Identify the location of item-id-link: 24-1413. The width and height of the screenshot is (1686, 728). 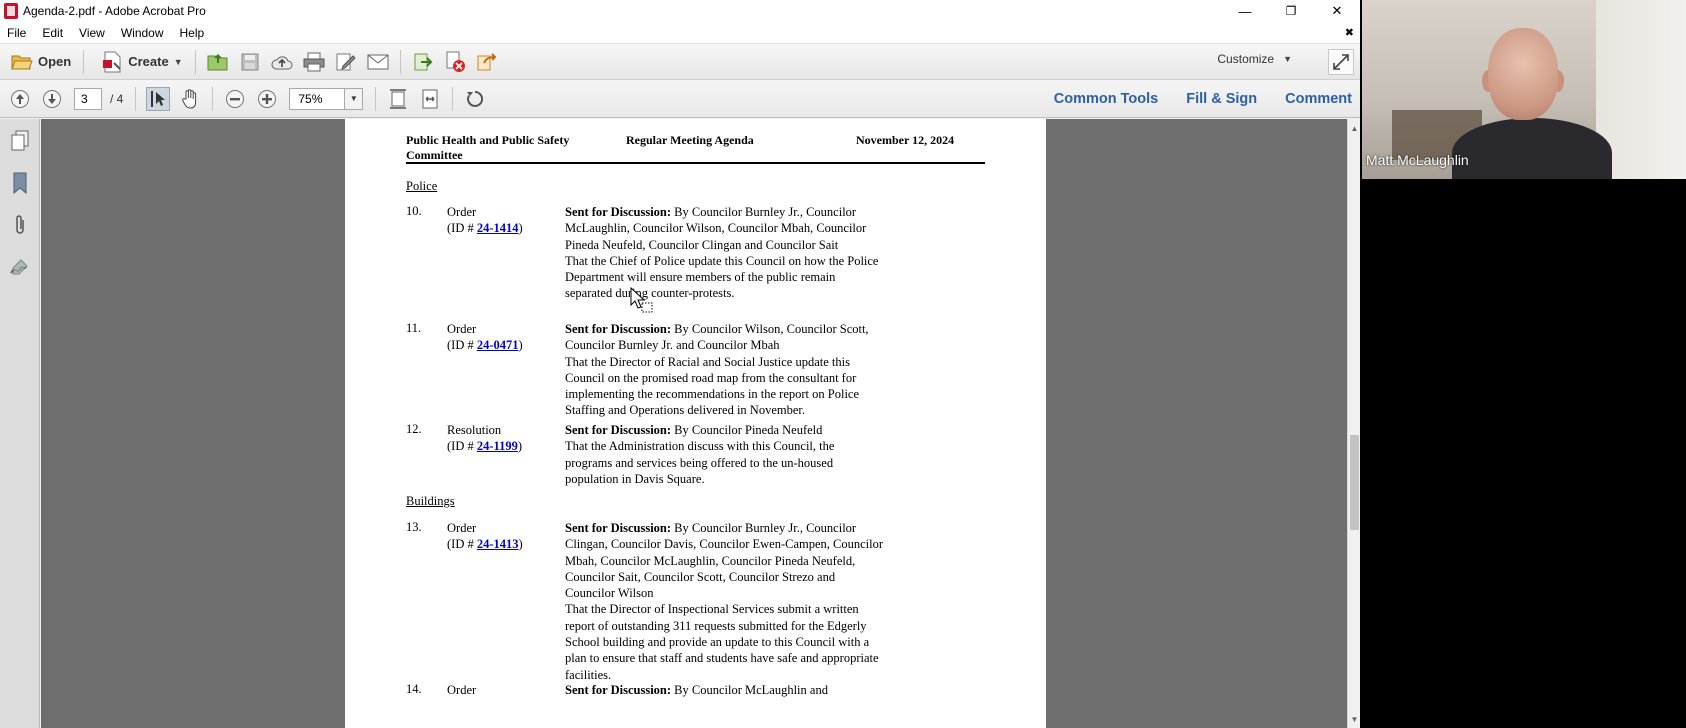
(498, 544).